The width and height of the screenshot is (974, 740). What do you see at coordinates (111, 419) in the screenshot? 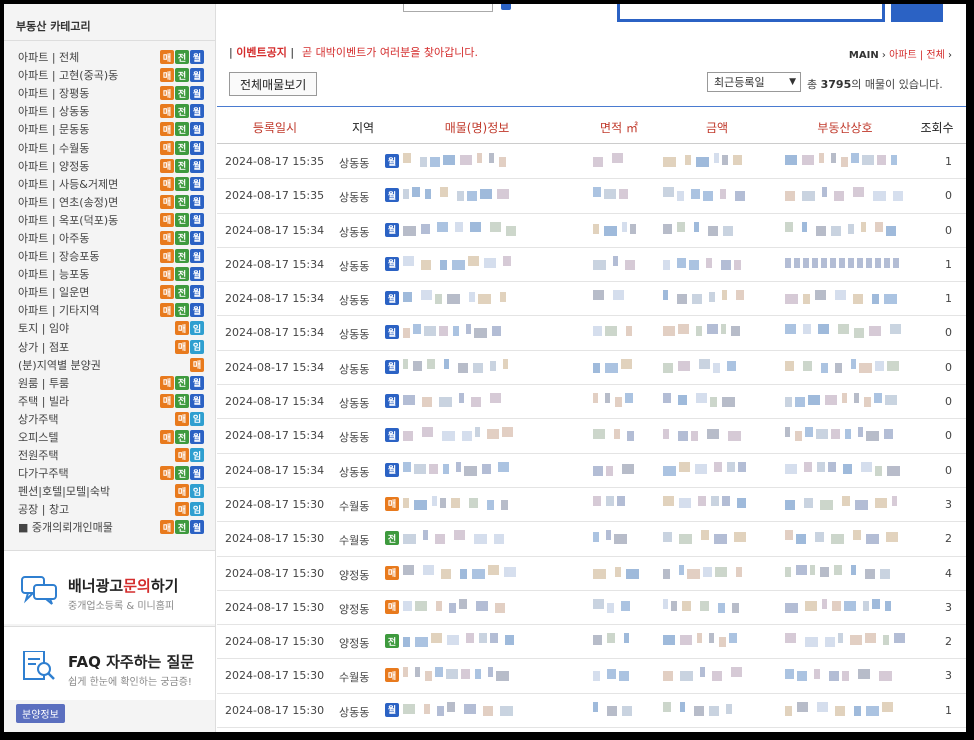
I see `sidebar-category-item: 상가주택 매 임` at bounding box center [111, 419].